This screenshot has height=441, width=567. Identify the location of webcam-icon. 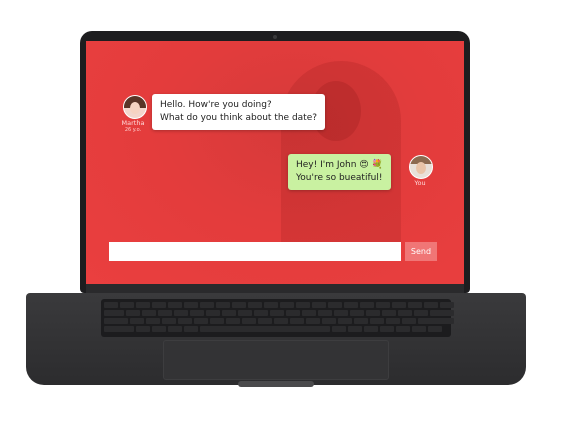
(275, 37).